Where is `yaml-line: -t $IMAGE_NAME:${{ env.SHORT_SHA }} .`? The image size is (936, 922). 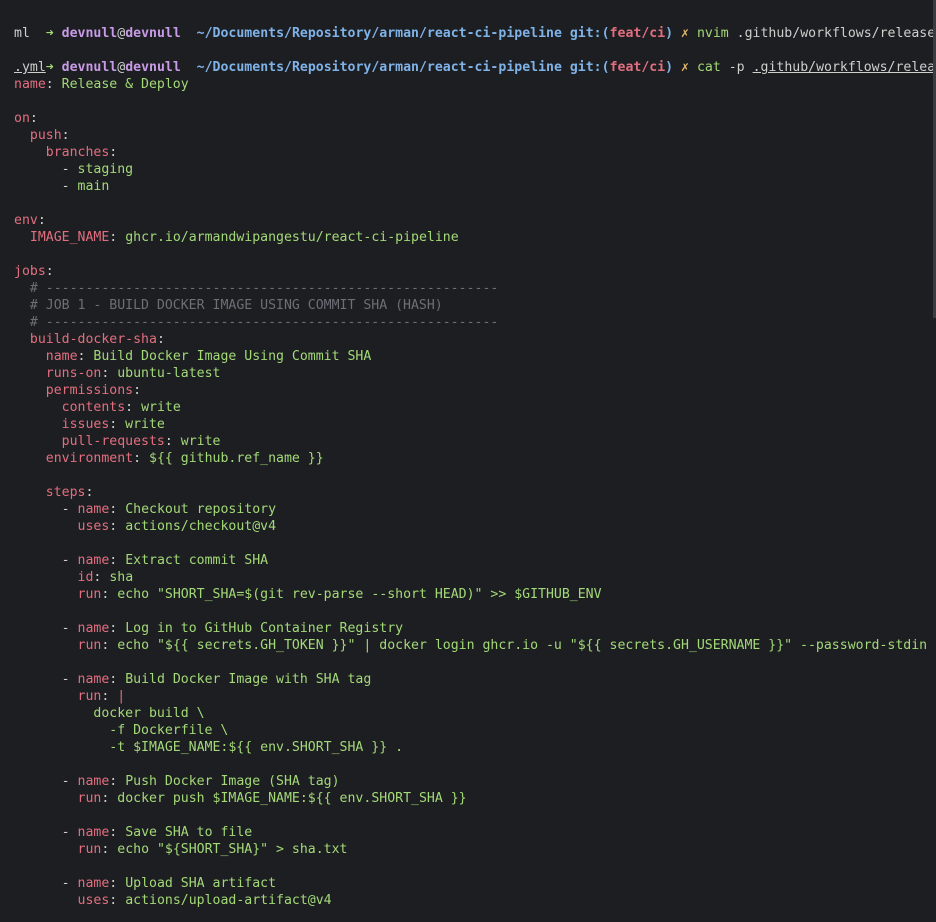
yaml-line: -t $IMAGE_NAME:${{ env.SHORT_SHA }} . is located at coordinates (208, 747).